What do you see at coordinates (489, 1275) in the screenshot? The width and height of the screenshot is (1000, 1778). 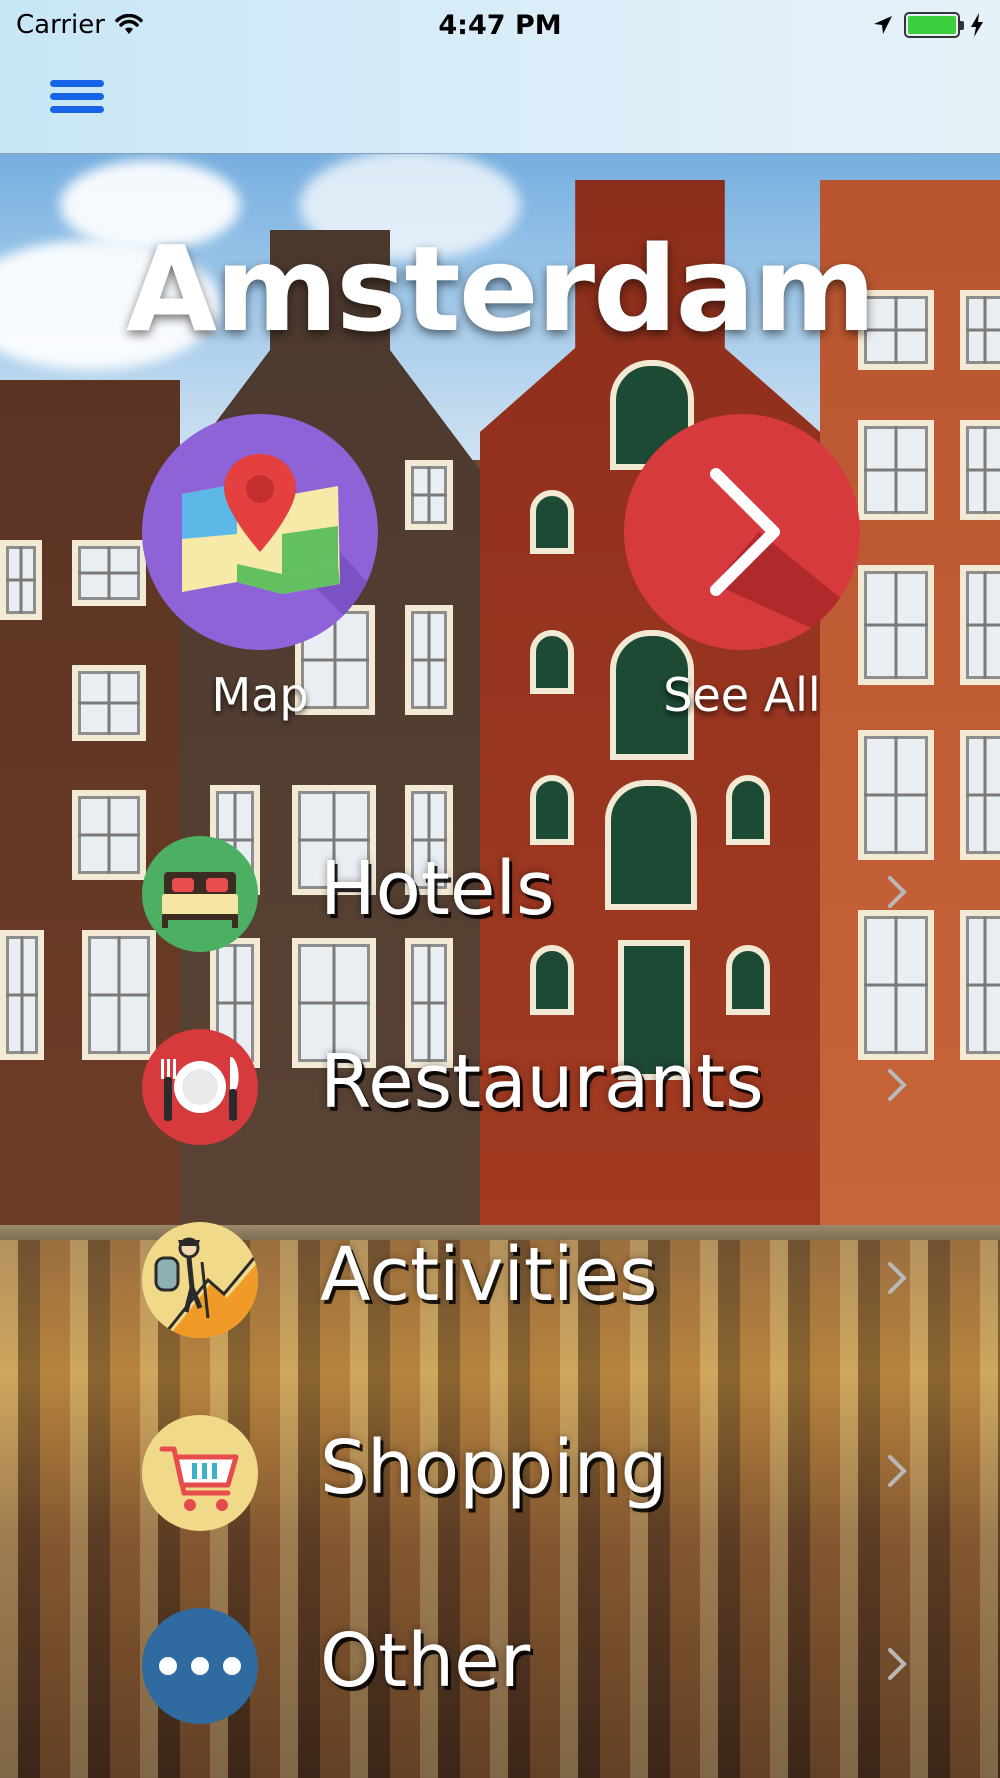 I see `category-label: Activities` at bounding box center [489, 1275].